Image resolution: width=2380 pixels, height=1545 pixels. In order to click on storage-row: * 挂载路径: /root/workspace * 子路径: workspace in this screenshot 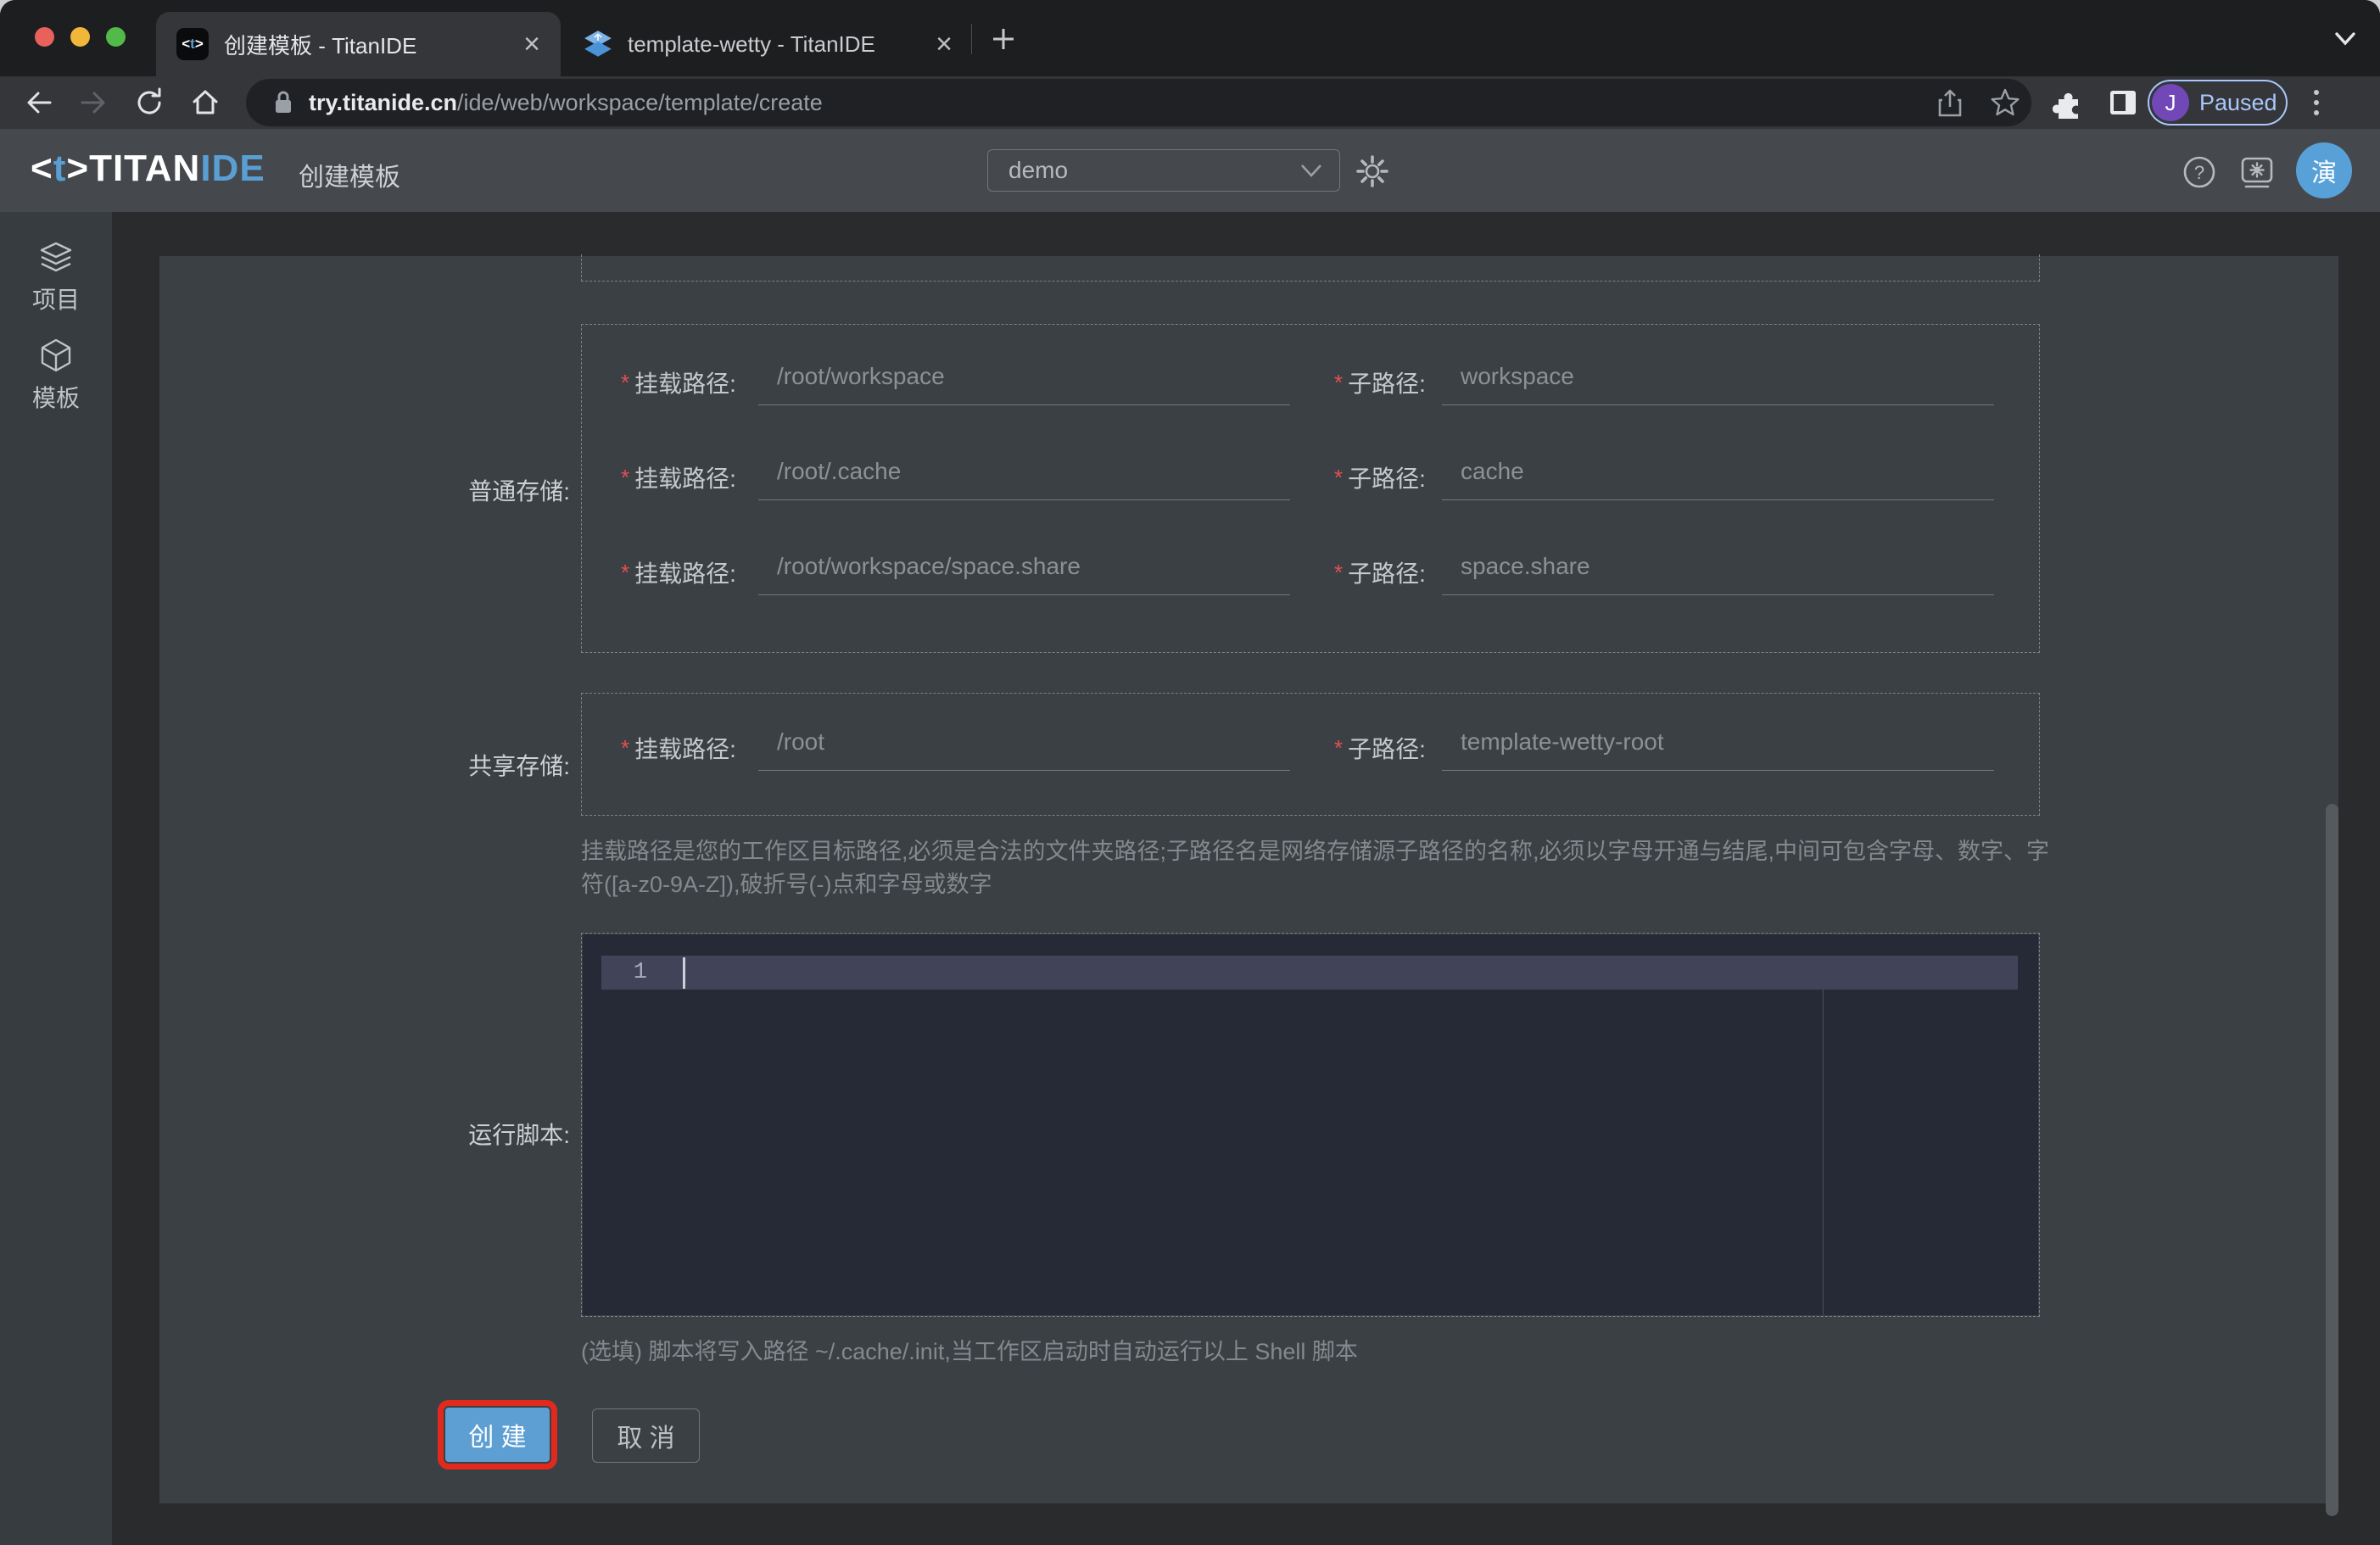, I will do `click(1311, 390)`.